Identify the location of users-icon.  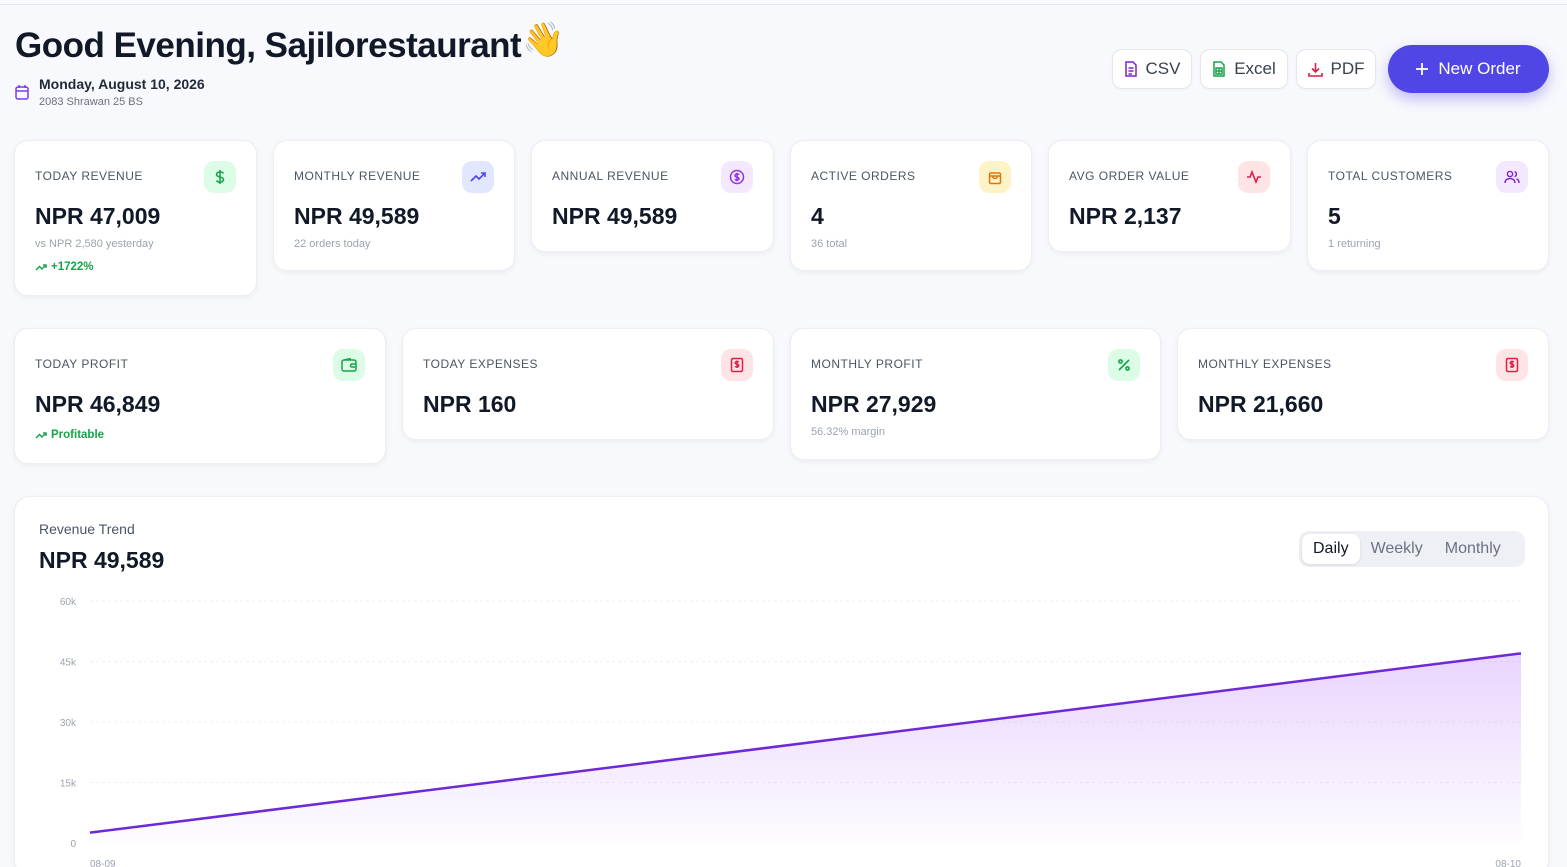
(1512, 177).